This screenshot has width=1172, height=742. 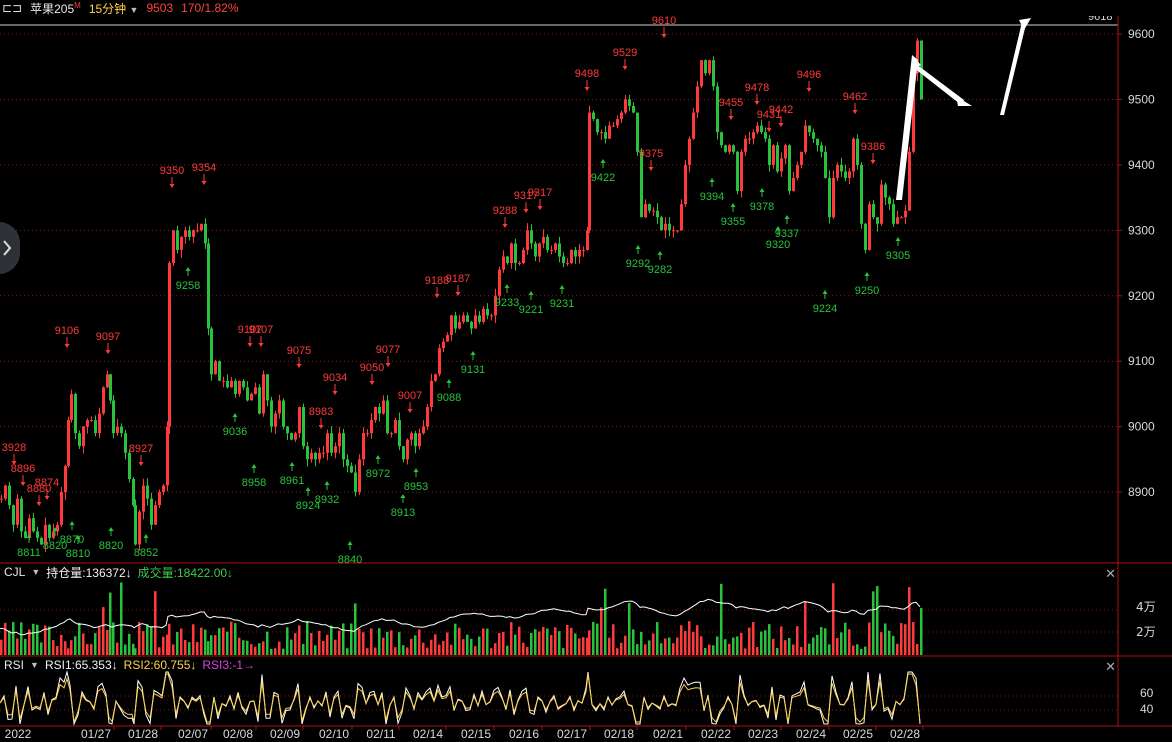 What do you see at coordinates (12, 8) in the screenshot?
I see `window-switch-icon: ⊏⊐` at bounding box center [12, 8].